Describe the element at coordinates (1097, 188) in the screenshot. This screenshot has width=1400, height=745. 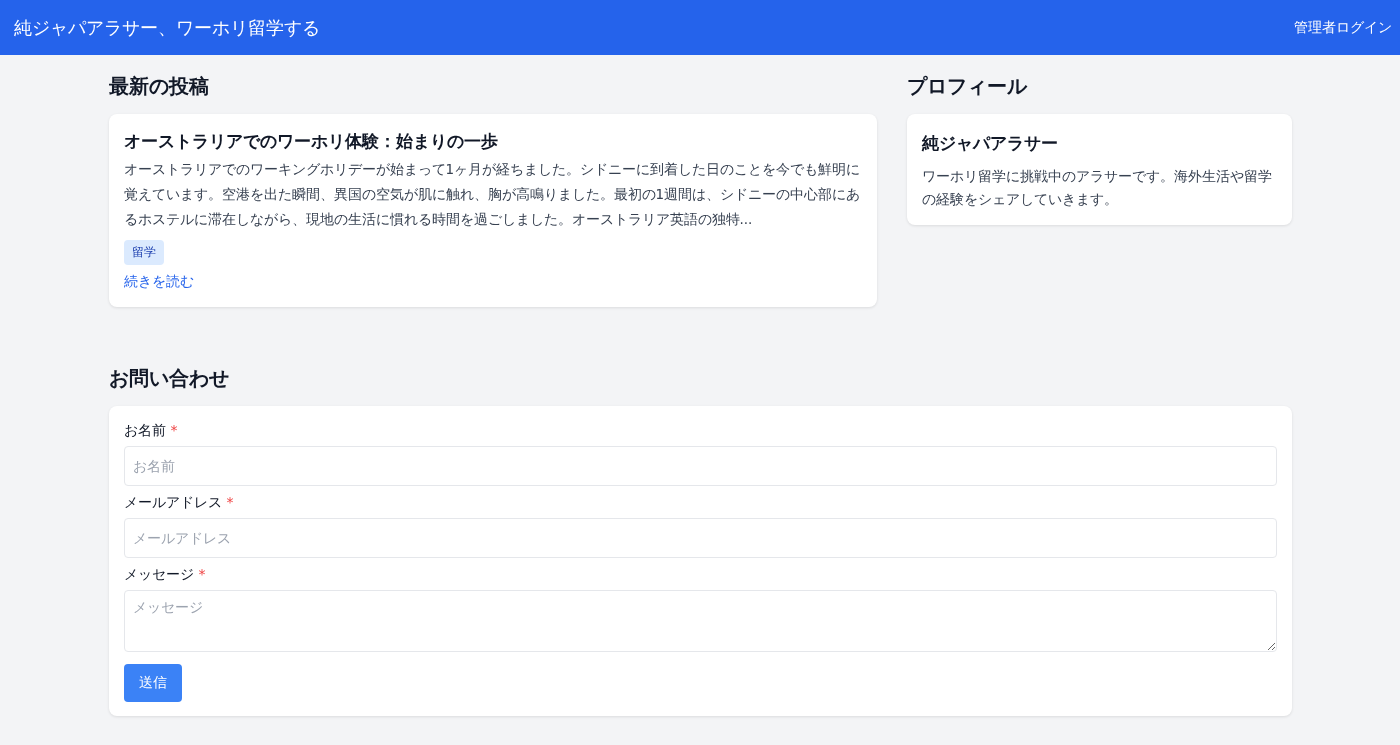
I see `profile-bio: ワーホリ留学に挑戦中のアラサーです。海外生活や留学の経験をシェアしていきます。` at that location.